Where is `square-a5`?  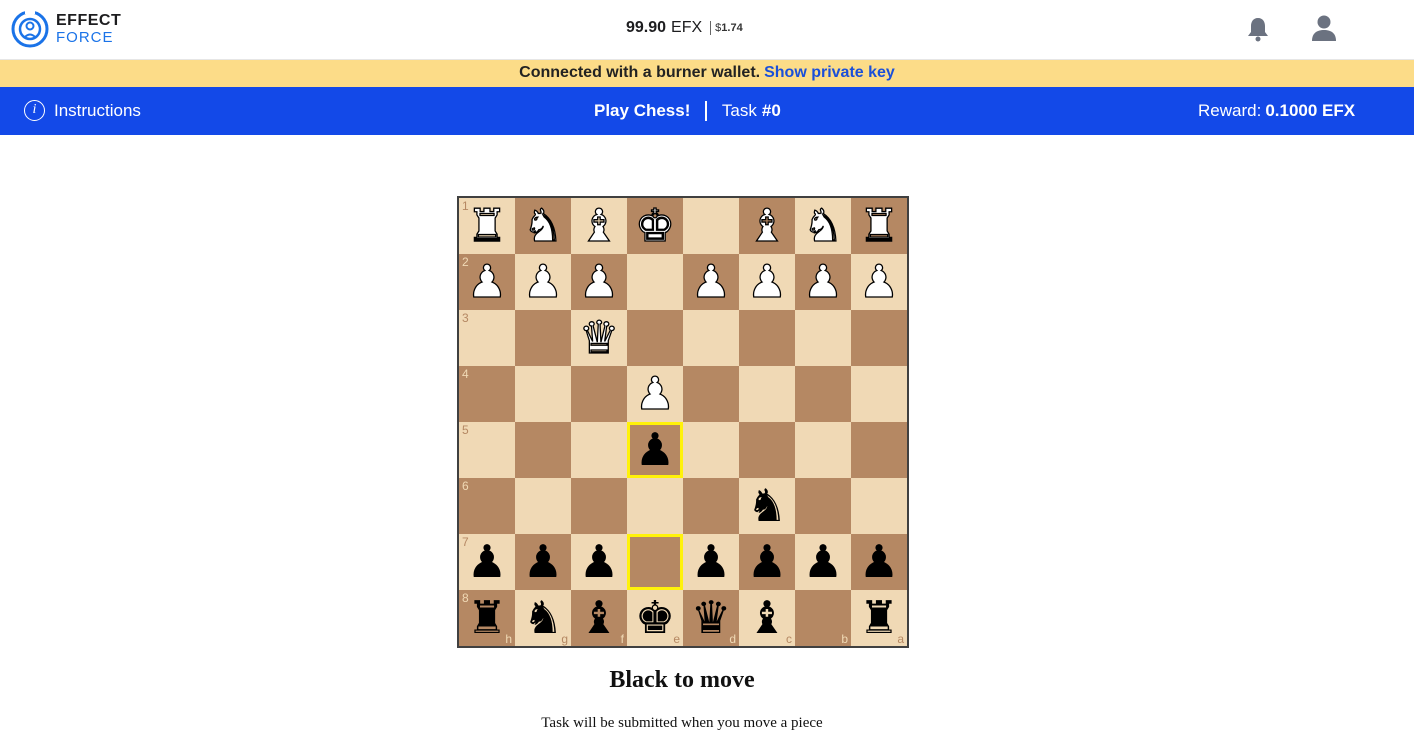
square-a5 is located at coordinates (879, 450).